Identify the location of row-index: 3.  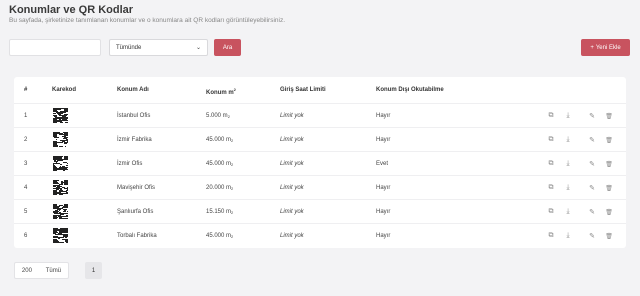
(26, 164).